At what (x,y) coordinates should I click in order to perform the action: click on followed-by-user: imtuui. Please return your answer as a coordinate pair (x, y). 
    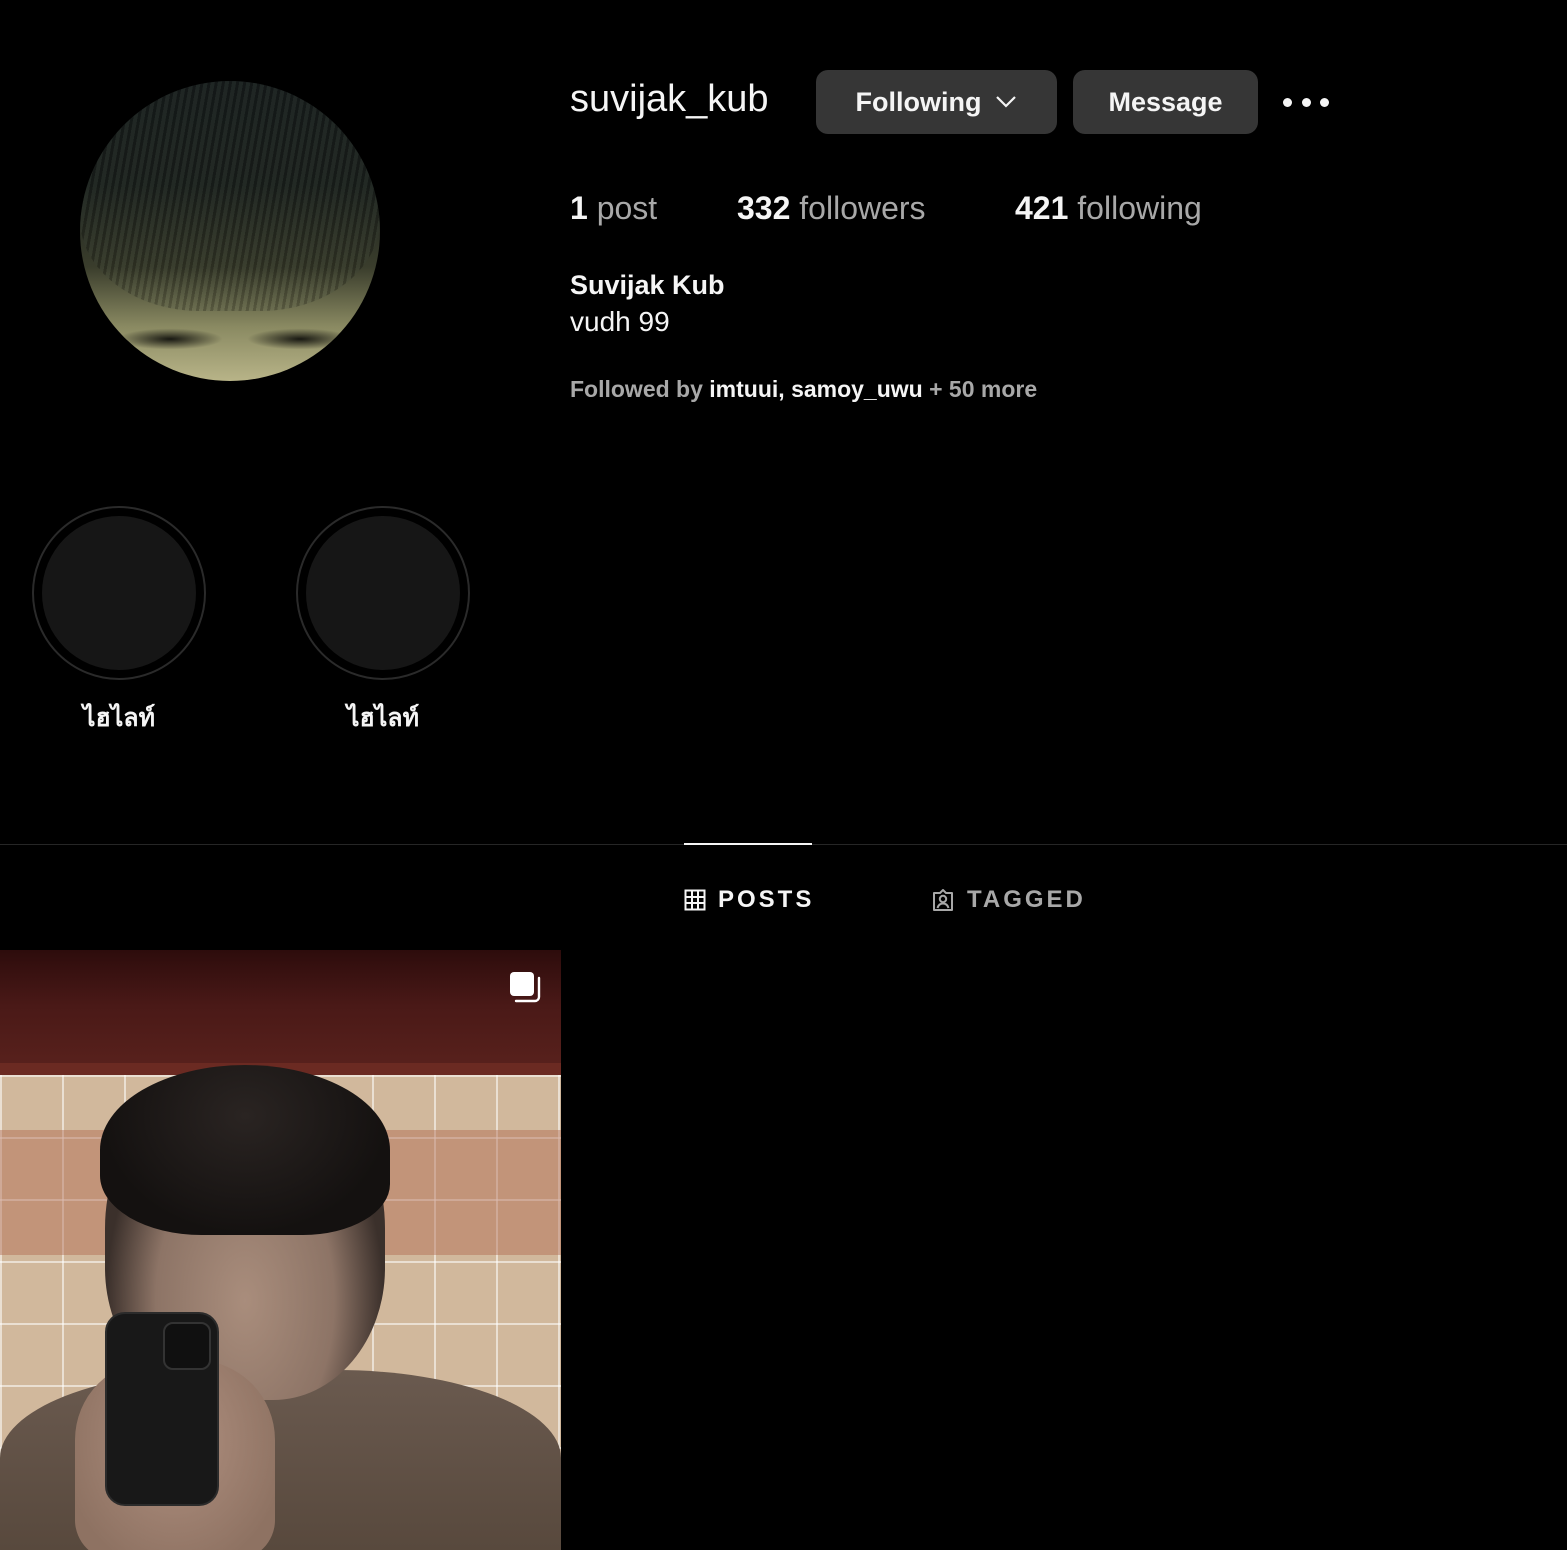
    Looking at the image, I should click on (744, 389).